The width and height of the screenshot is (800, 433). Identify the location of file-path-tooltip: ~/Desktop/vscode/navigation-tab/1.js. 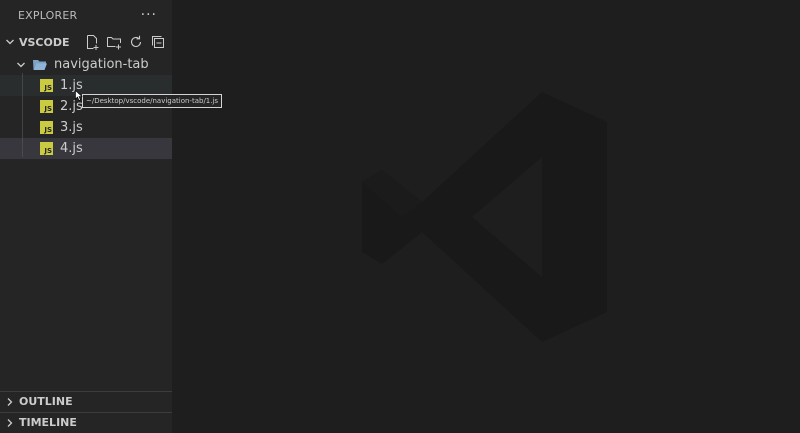
(152, 101).